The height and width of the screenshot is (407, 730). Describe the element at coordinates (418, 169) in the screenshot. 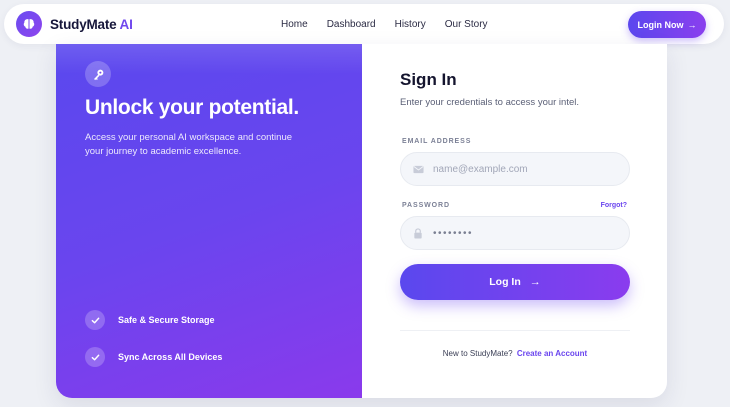

I see `mail-icon` at that location.